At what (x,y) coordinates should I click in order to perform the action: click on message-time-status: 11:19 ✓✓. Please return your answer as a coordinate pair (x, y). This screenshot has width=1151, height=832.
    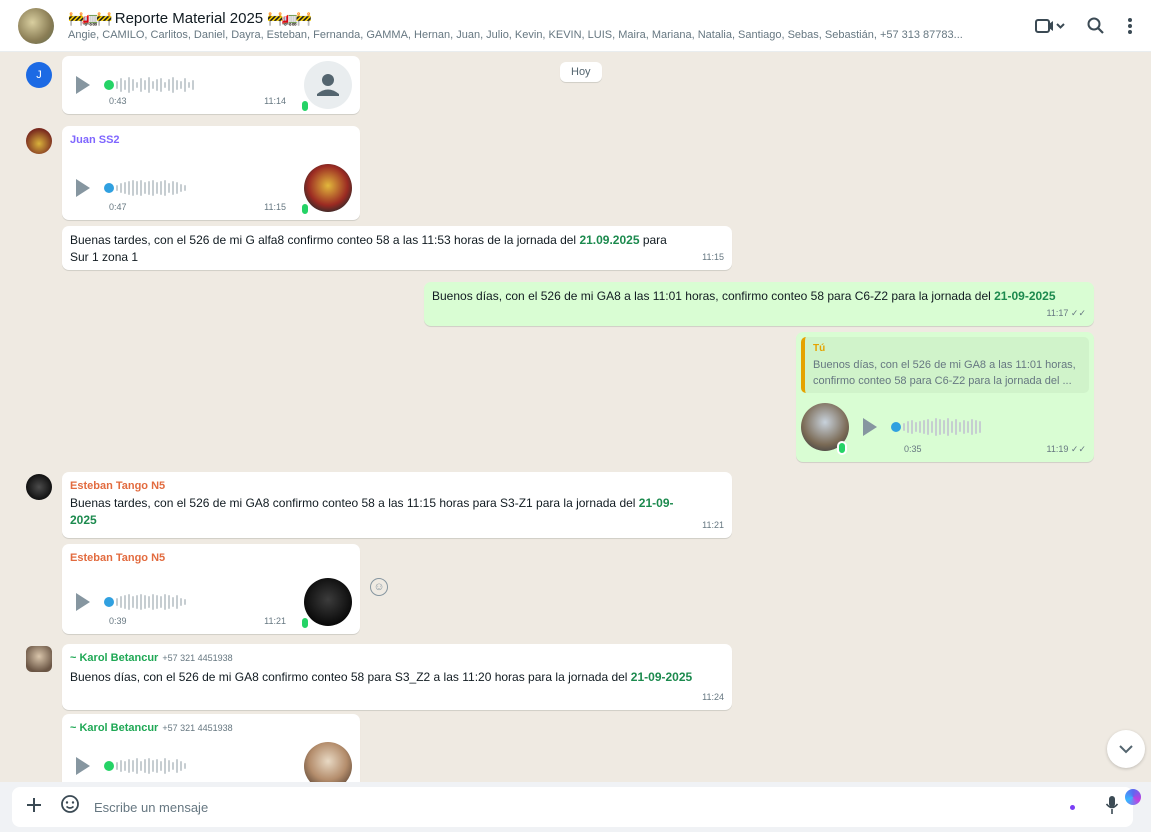
    Looking at the image, I should click on (1066, 449).